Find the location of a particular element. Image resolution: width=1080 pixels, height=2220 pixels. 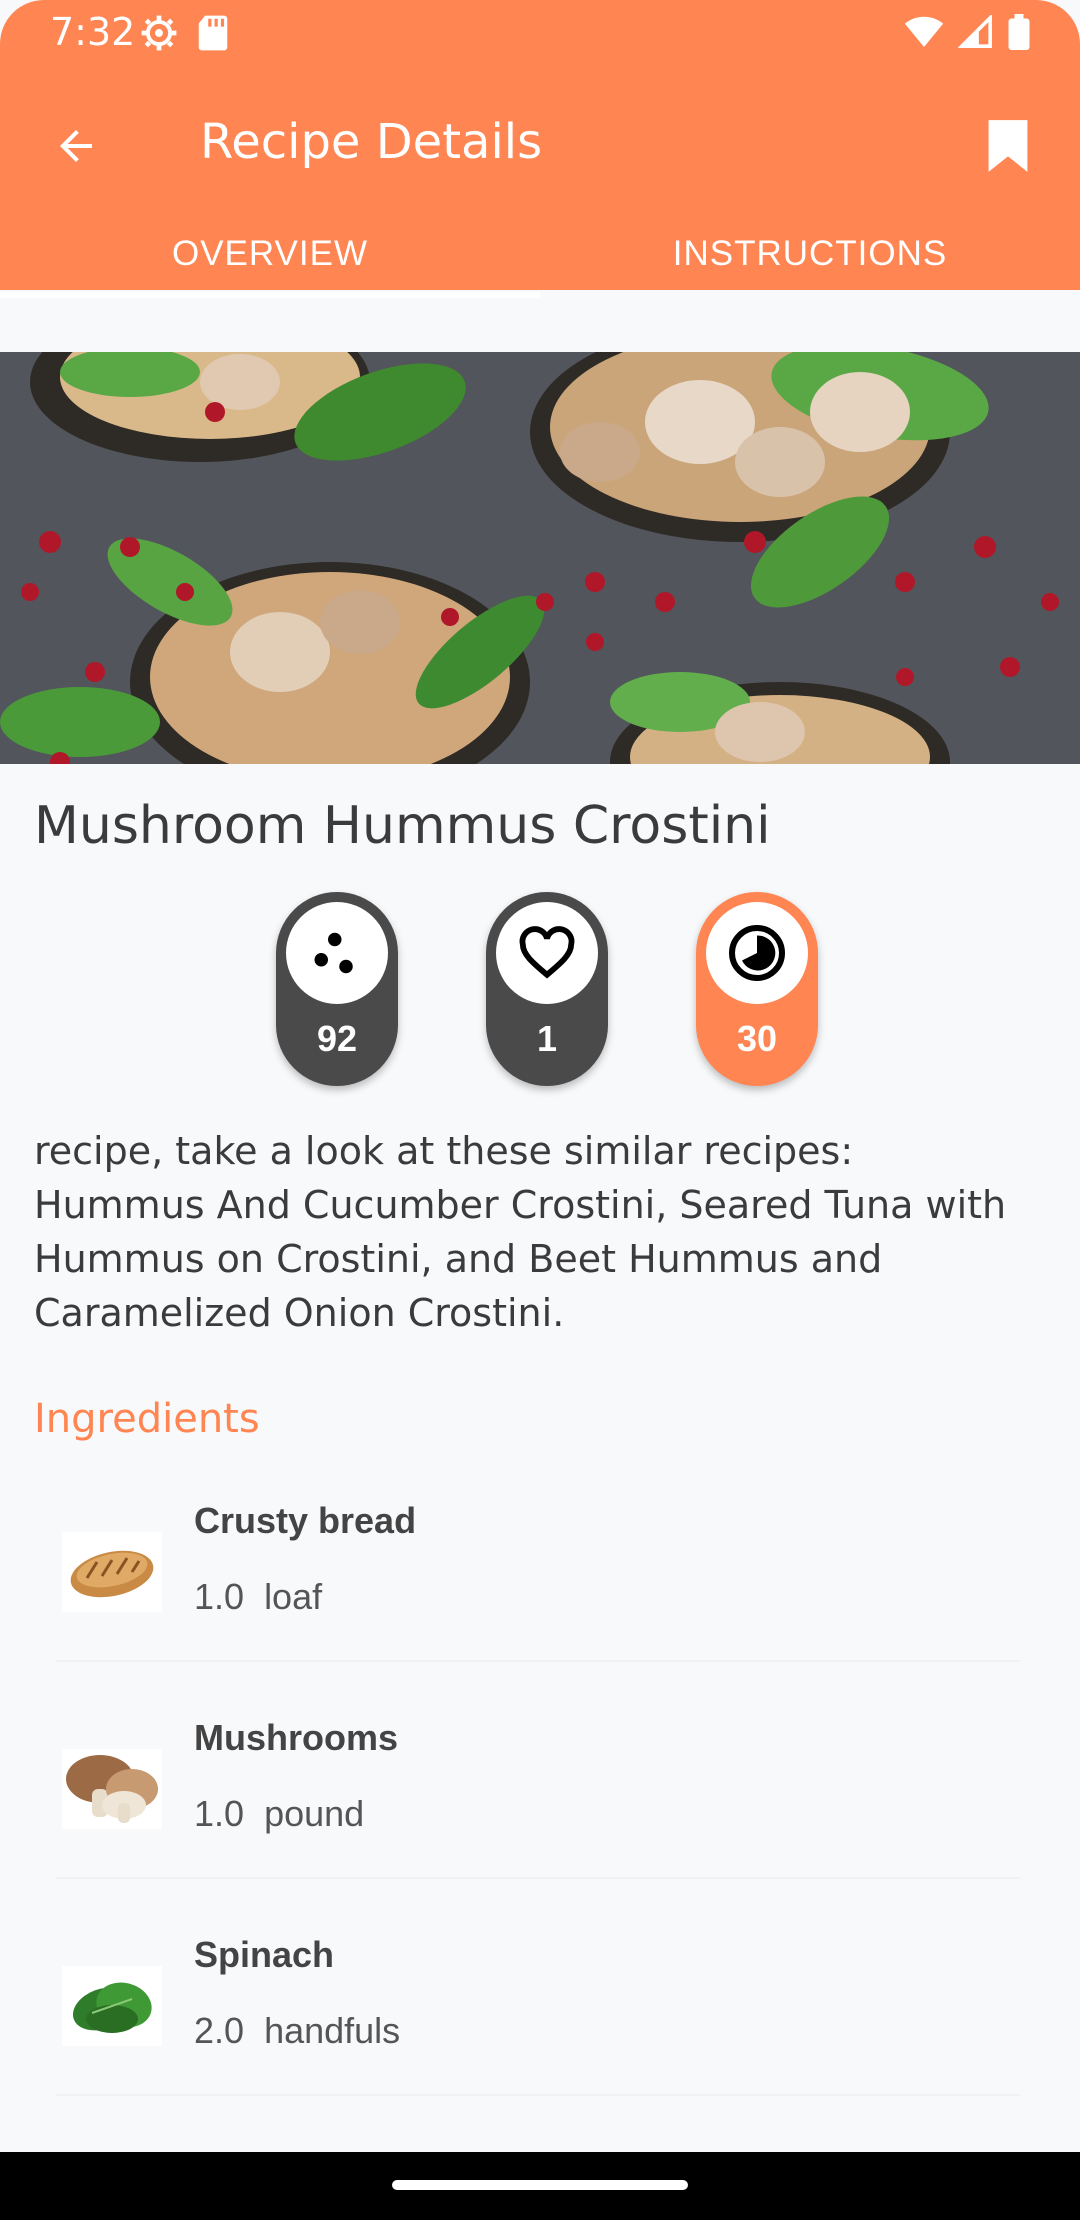

time-pill: 30 is located at coordinates (757, 989).